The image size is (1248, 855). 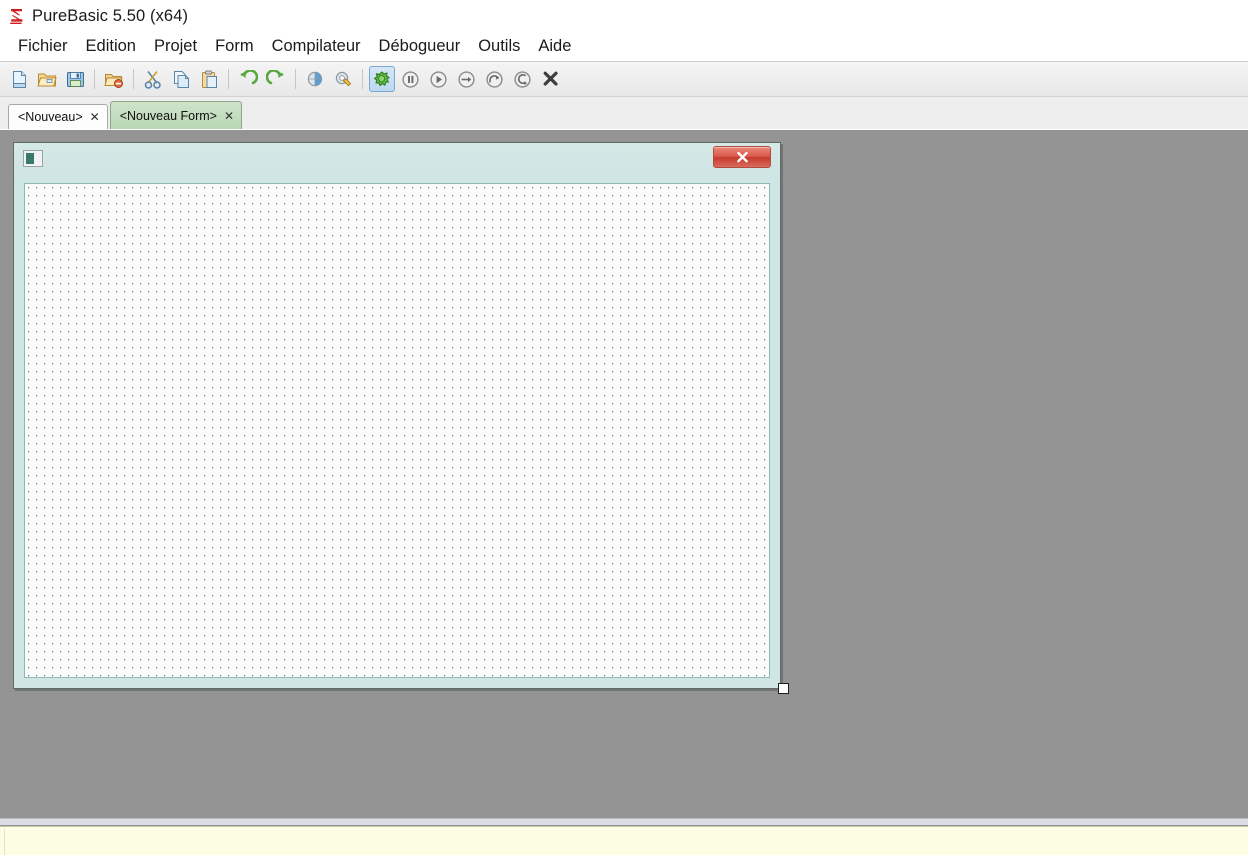 What do you see at coordinates (43, 47) in the screenshot?
I see `menu-fichier: Fichier` at bounding box center [43, 47].